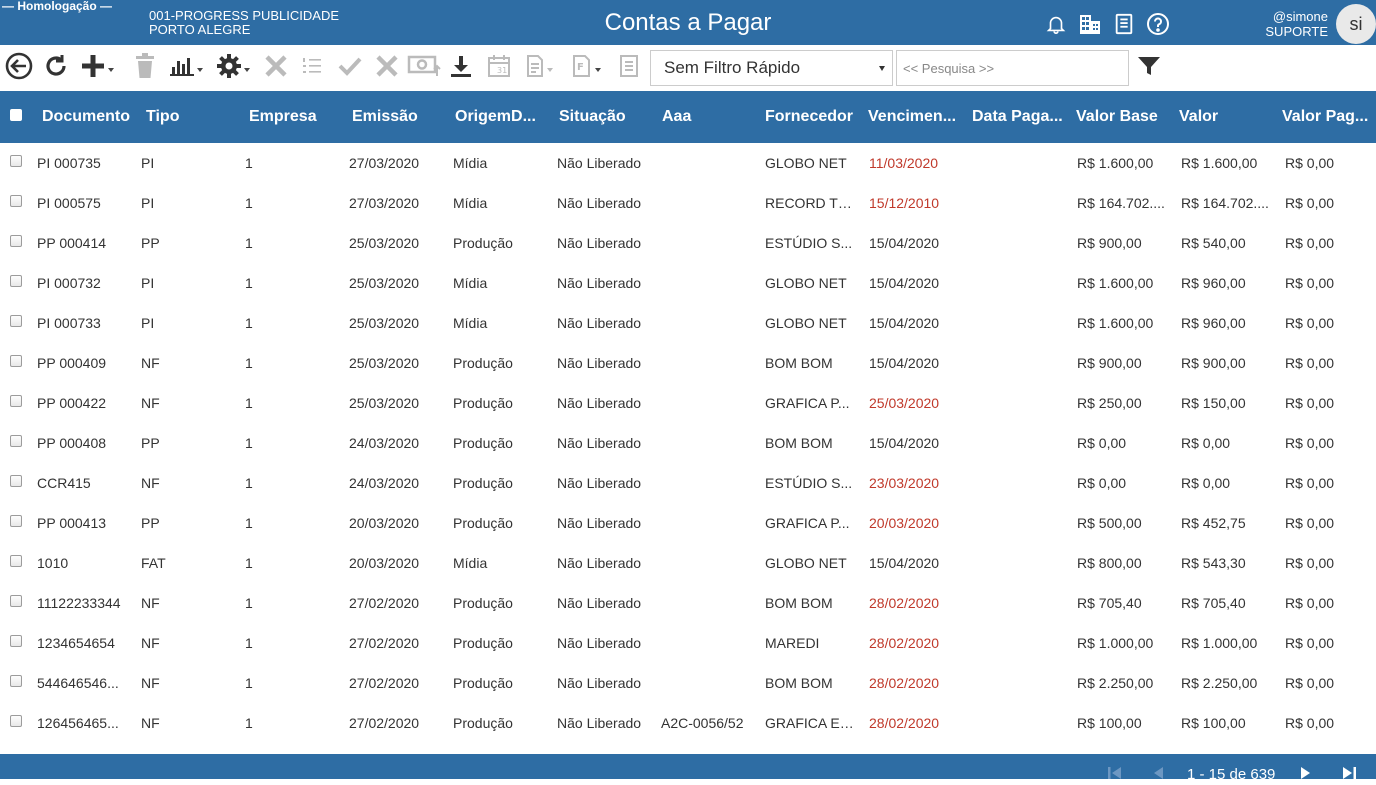  What do you see at coordinates (470, 283) in the screenshot?
I see `cell-origem: Mídia` at bounding box center [470, 283].